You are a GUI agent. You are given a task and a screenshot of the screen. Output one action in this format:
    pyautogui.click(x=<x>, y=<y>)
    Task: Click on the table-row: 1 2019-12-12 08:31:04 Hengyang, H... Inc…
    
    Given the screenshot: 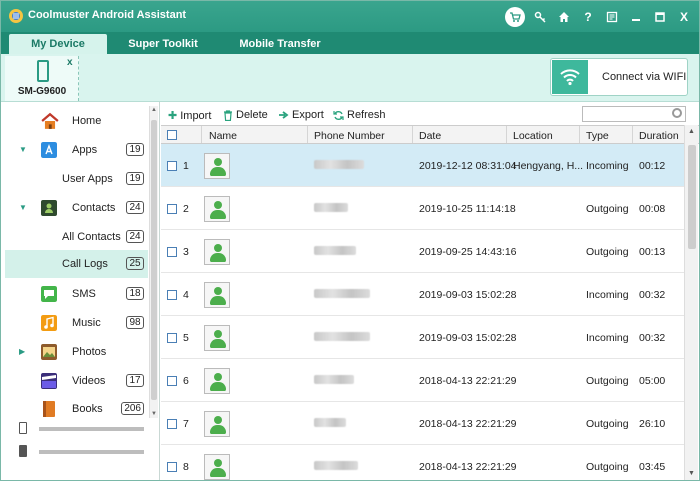 What is the action you would take?
    pyautogui.click(x=422, y=165)
    